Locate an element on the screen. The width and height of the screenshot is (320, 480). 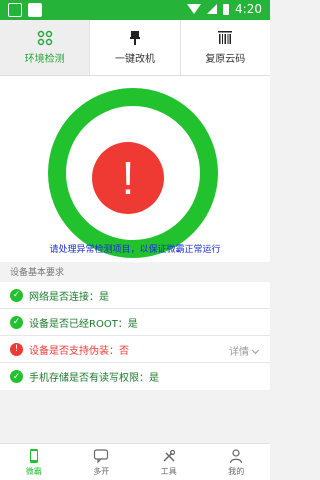
nav-multi-open: 多开 is located at coordinates (102, 462).